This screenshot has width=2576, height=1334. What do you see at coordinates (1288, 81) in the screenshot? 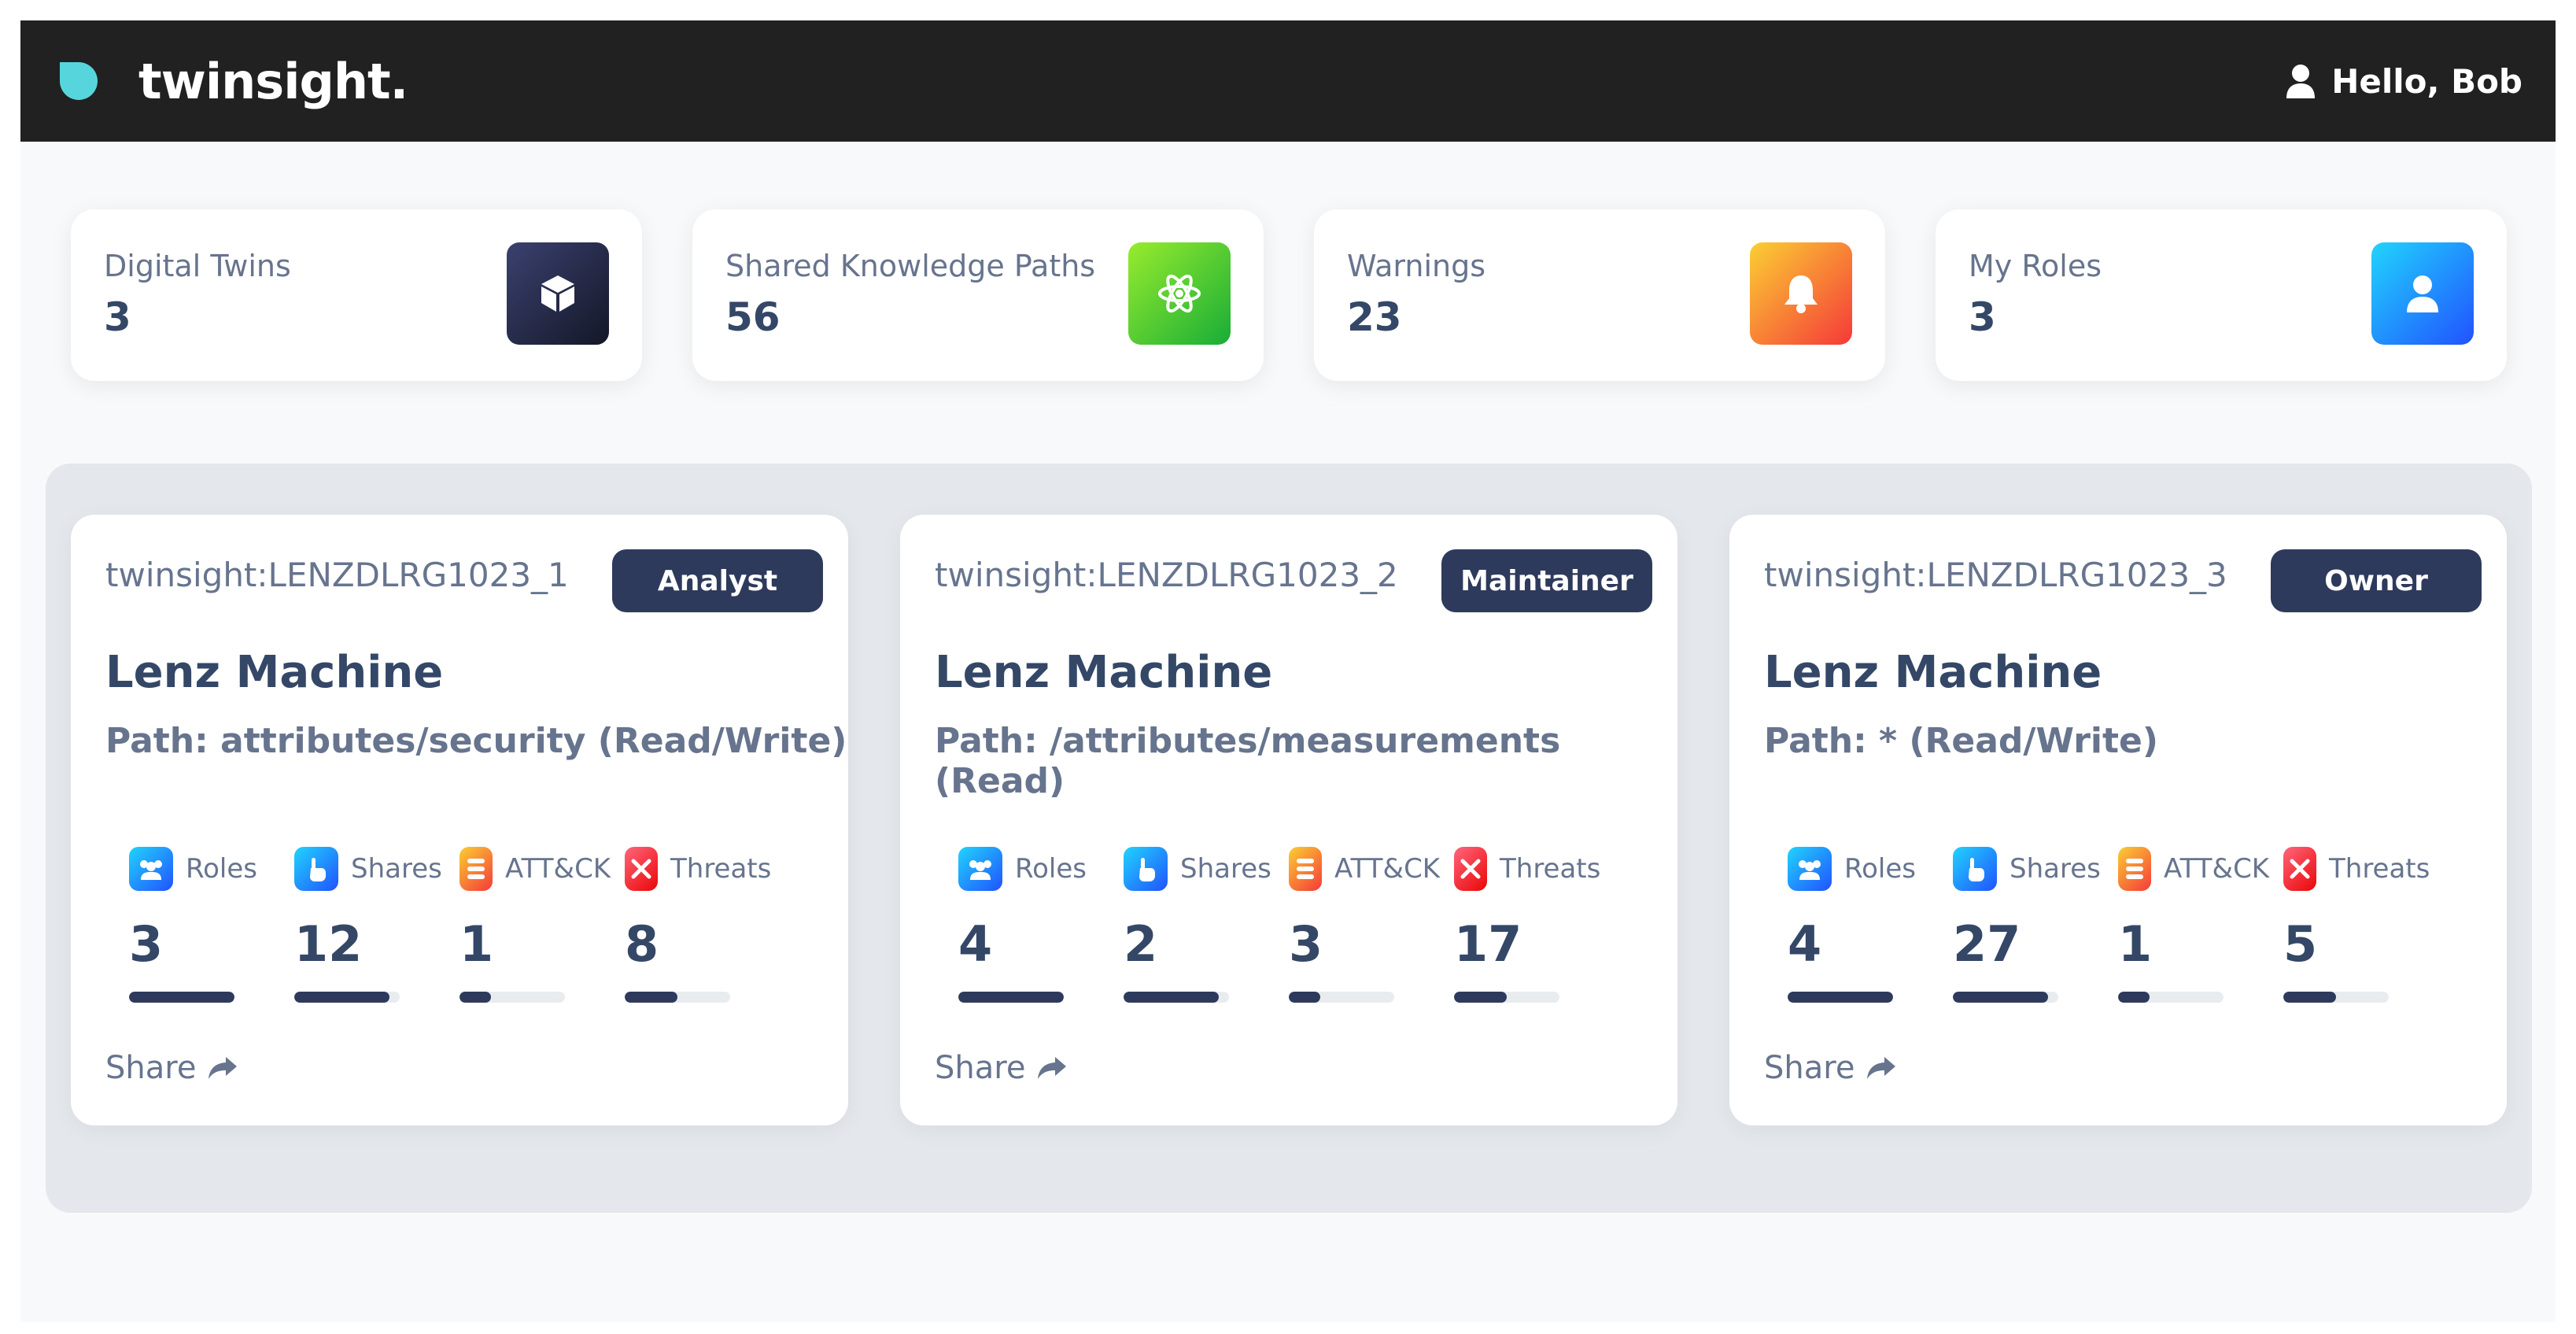
I see `top-navbar: twinsight. Hello, Bob` at bounding box center [1288, 81].